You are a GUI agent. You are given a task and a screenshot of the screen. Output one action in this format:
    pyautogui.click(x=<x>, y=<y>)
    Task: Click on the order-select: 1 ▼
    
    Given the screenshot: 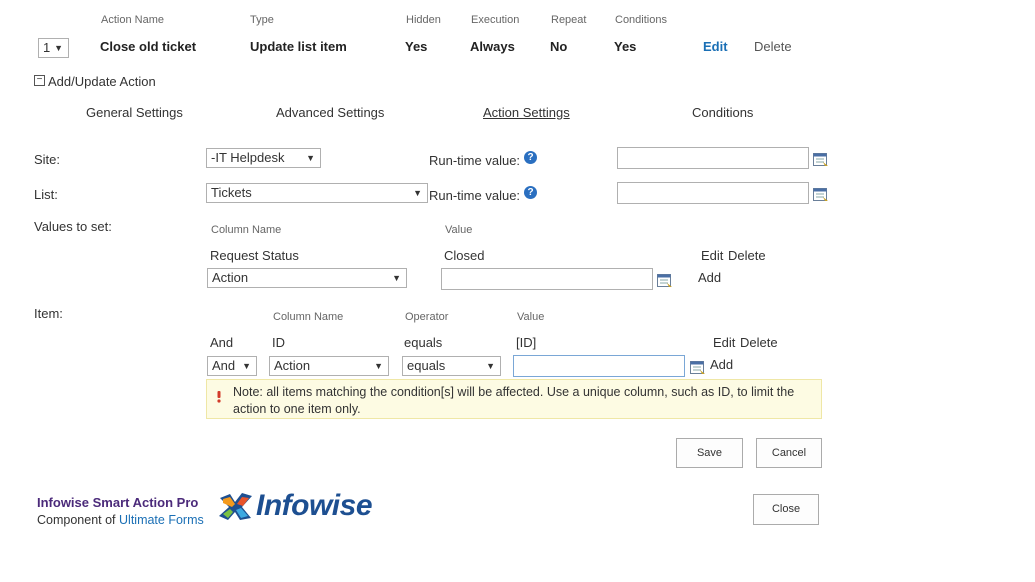 What is the action you would take?
    pyautogui.click(x=53, y=48)
    